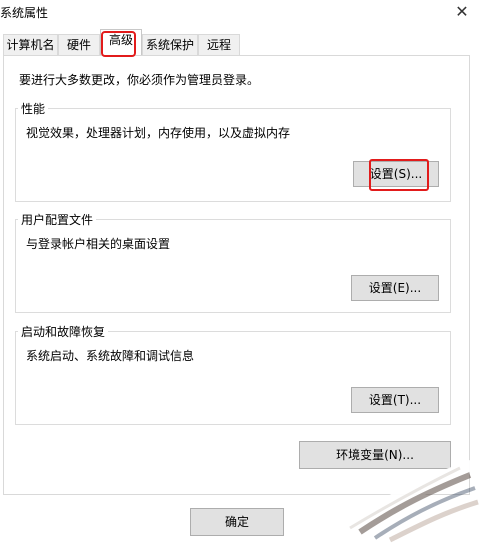 The width and height of the screenshot is (480, 543). I want to click on startup-recovery-description: 系统启动、系统故障和调试信息, so click(110, 356).